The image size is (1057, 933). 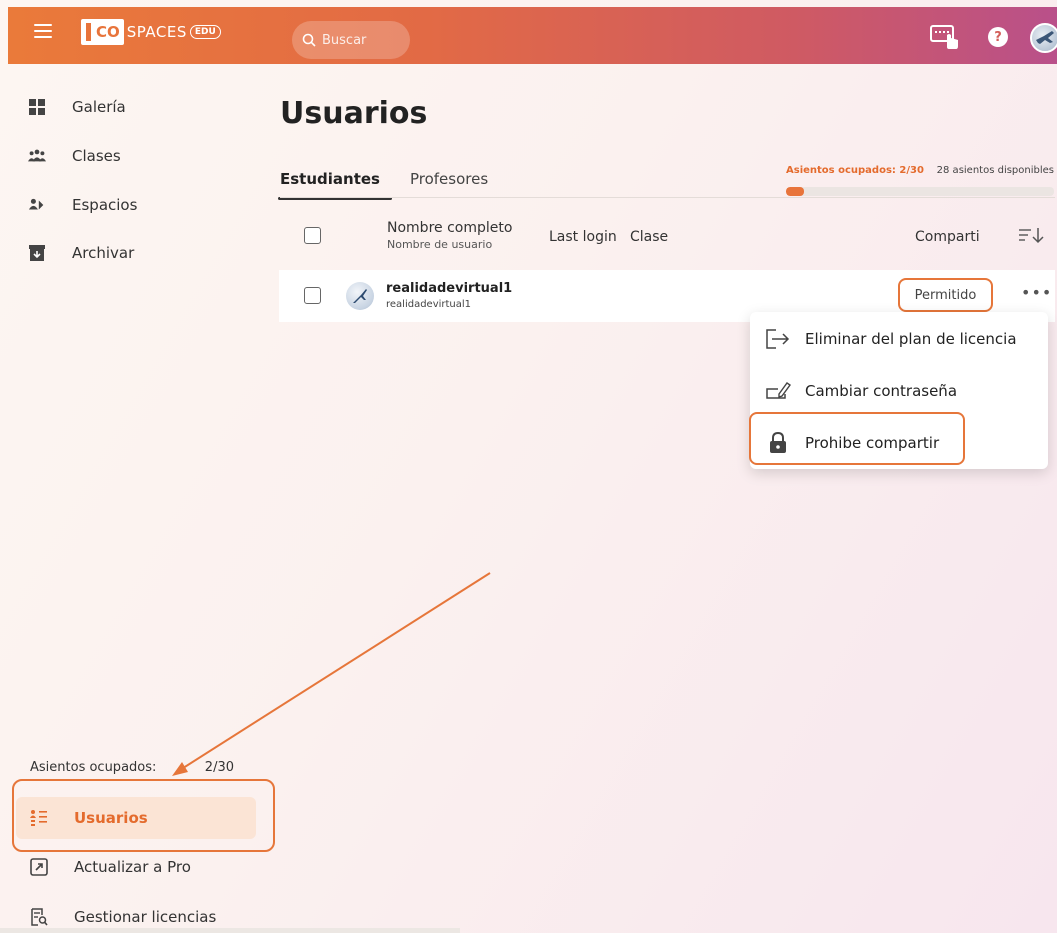 What do you see at coordinates (583, 237) in the screenshot?
I see `header-last-login: Last login` at bounding box center [583, 237].